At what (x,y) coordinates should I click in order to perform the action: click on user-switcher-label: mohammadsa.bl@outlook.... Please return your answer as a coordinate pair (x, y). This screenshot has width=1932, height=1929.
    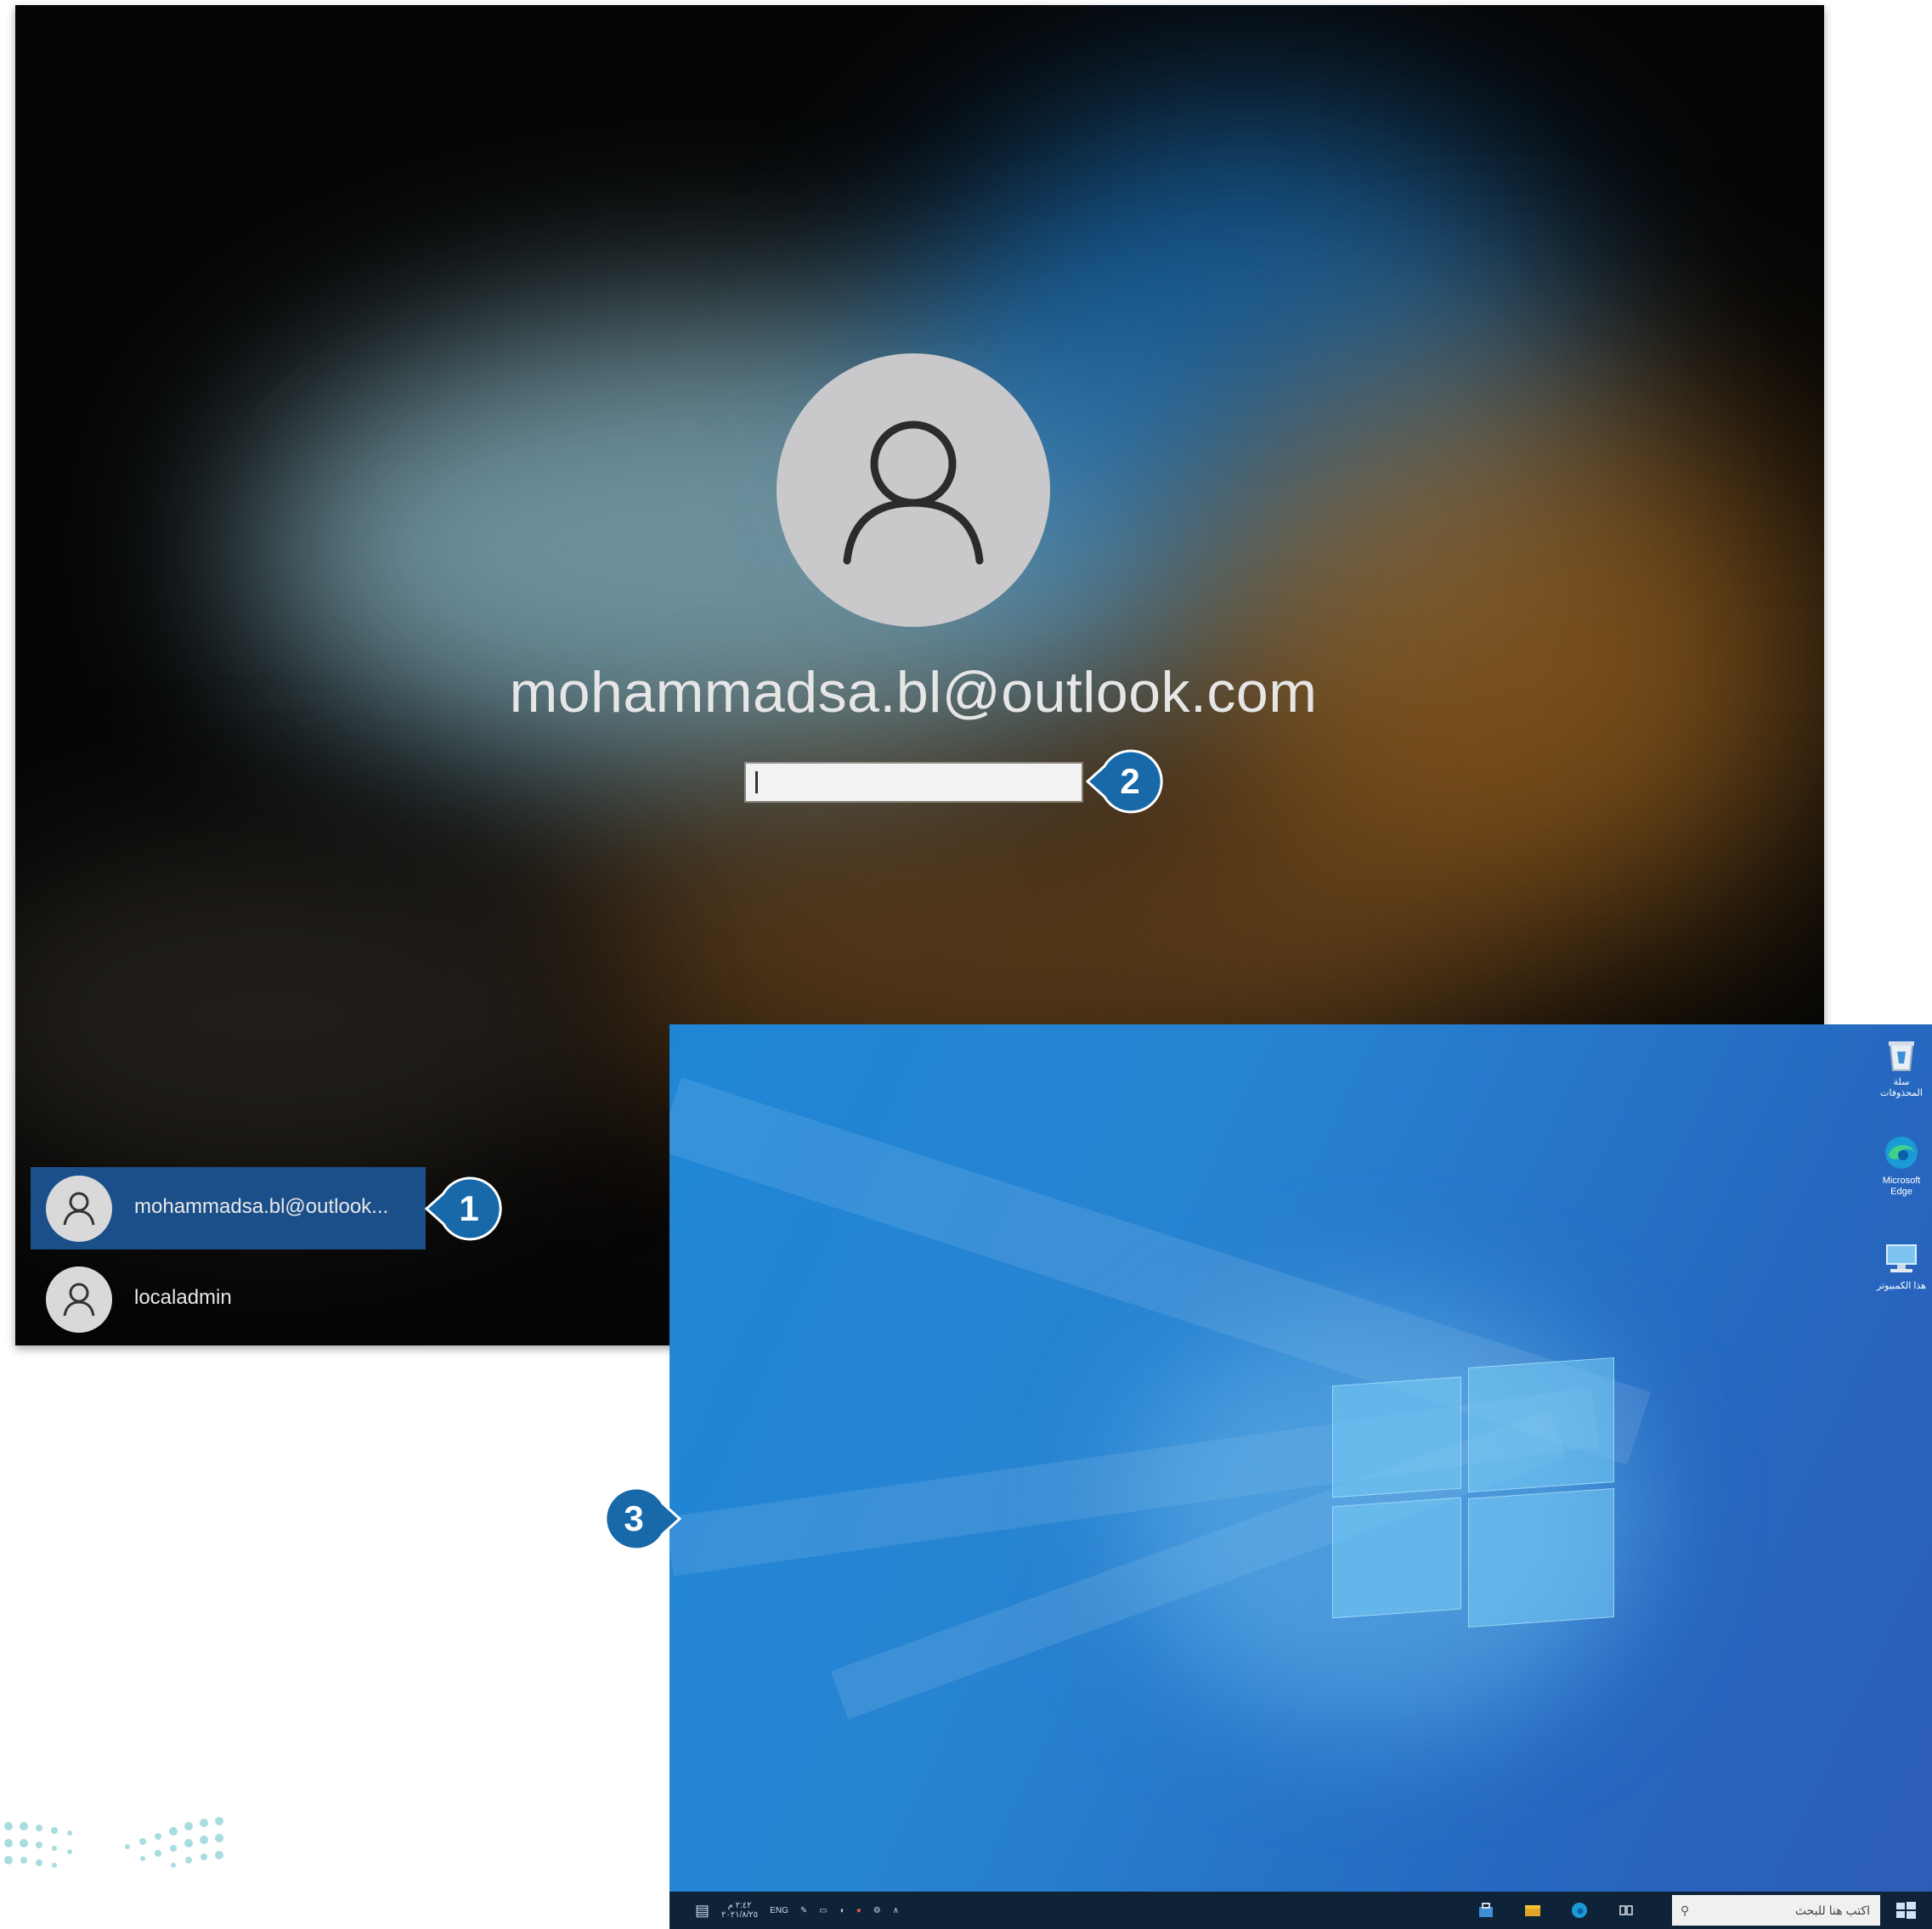
    Looking at the image, I should click on (261, 1206).